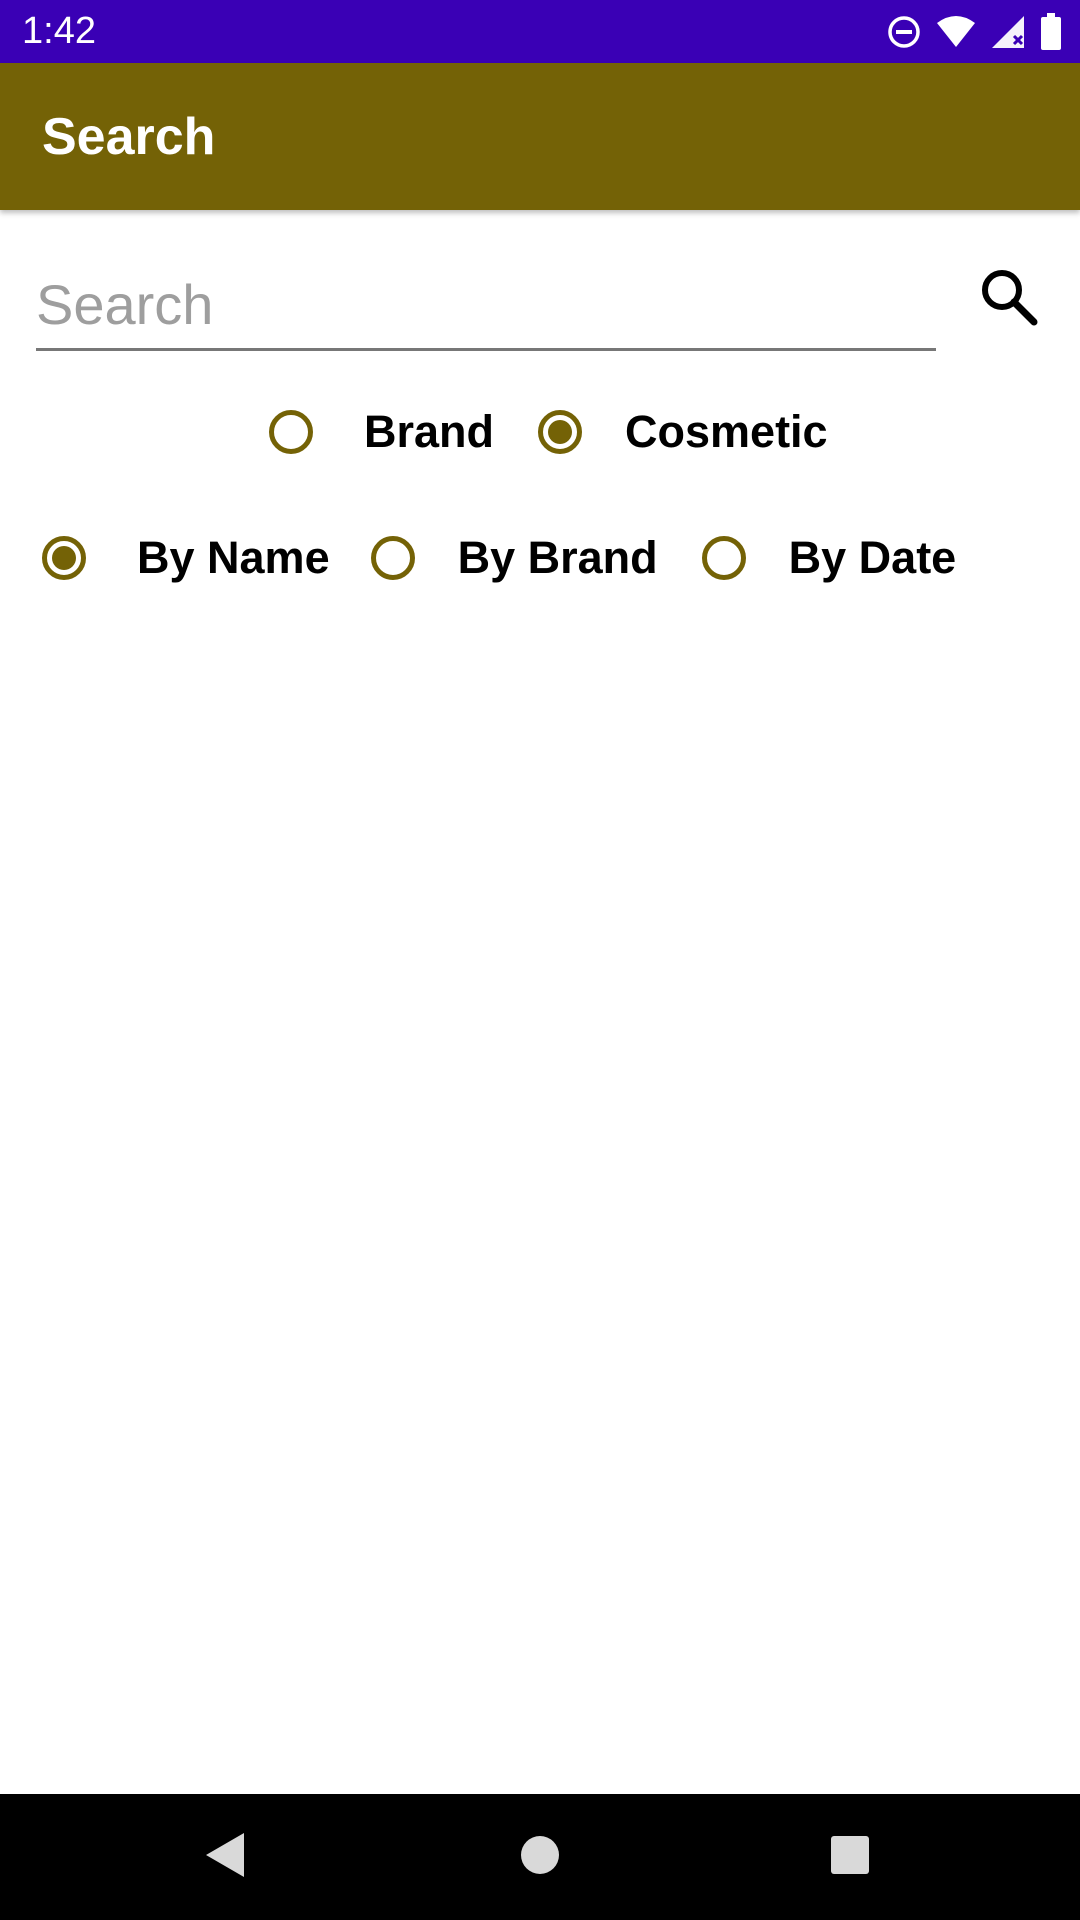  I want to click on home-button, so click(540, 1857).